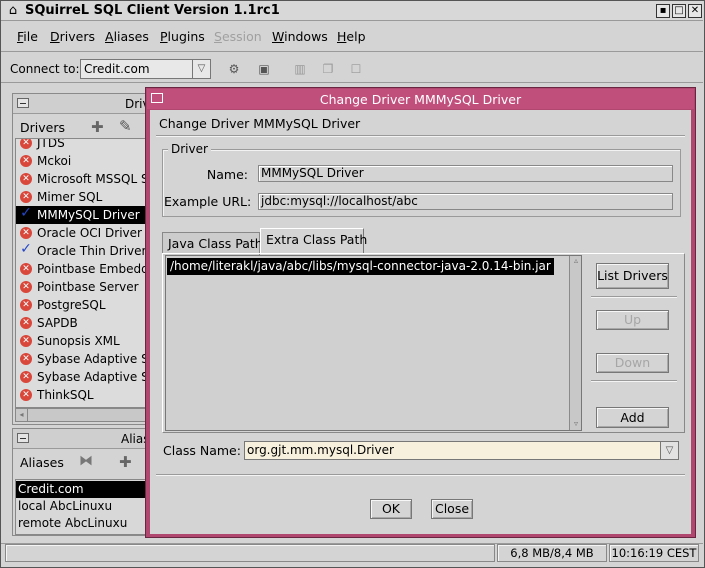 The image size is (705, 568). What do you see at coordinates (78, 341) in the screenshot?
I see `driver-item-label: Sunopsis XML` at bounding box center [78, 341].